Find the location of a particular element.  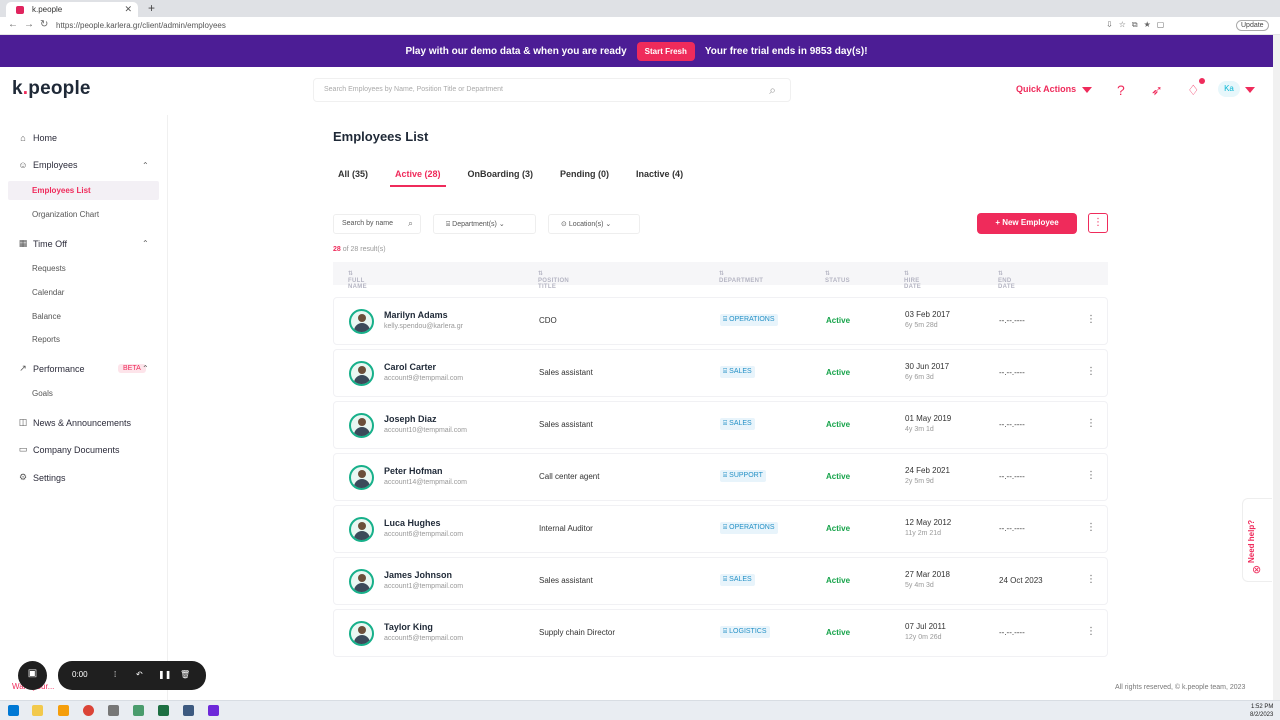

employee-name: Luca Hughes is located at coordinates (412, 523).